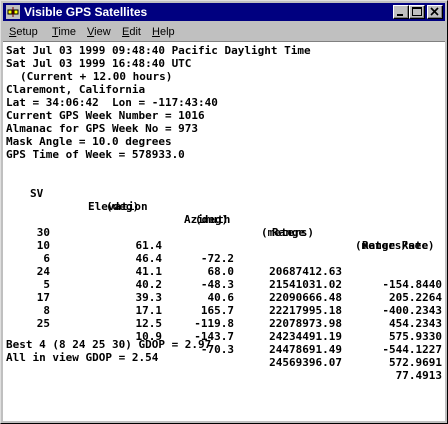 Image resolution: width=448 pixels, height=424 pixels. What do you see at coordinates (224, 219) in the screenshot?
I see `table-units-row: (deg) (deg) (meters) (meters/sec)` at bounding box center [224, 219].